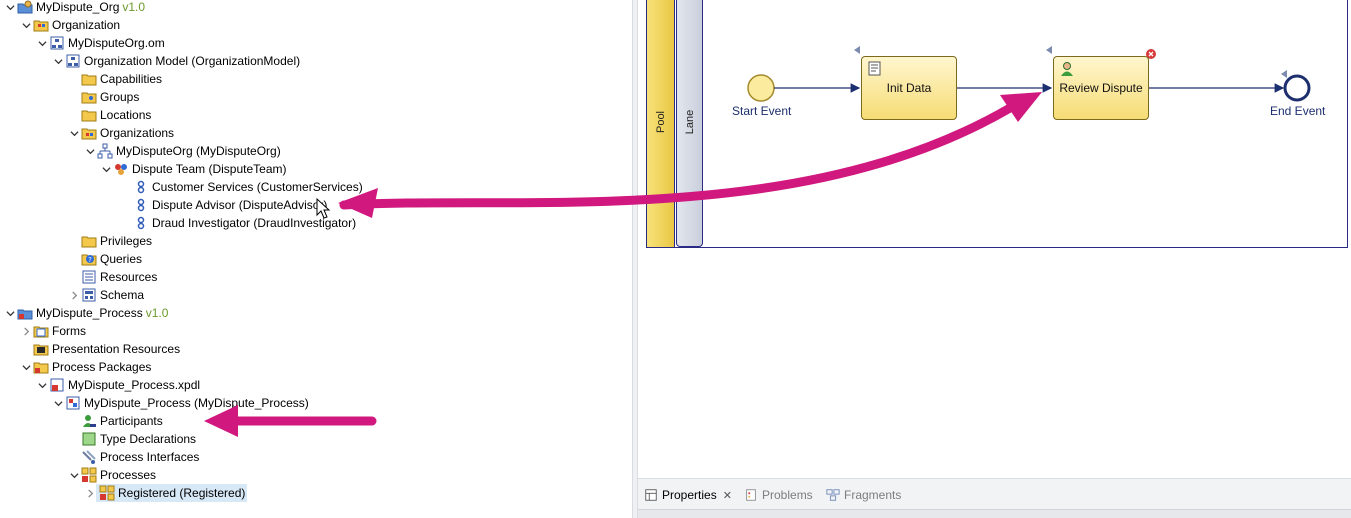 The image size is (1351, 518). Describe the element at coordinates (121, 133) in the screenshot. I see `tree-node-organizations: Organizations` at that location.